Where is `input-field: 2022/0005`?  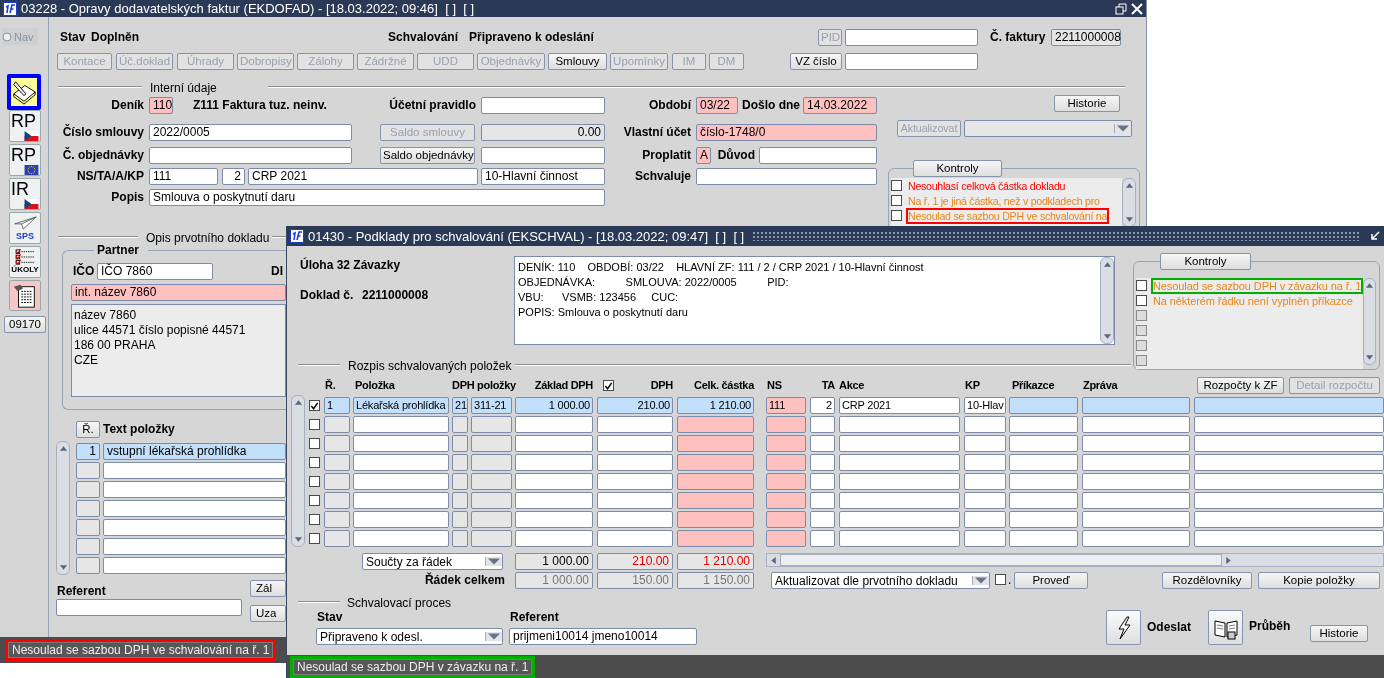
input-field: 2022/0005 is located at coordinates (250, 132).